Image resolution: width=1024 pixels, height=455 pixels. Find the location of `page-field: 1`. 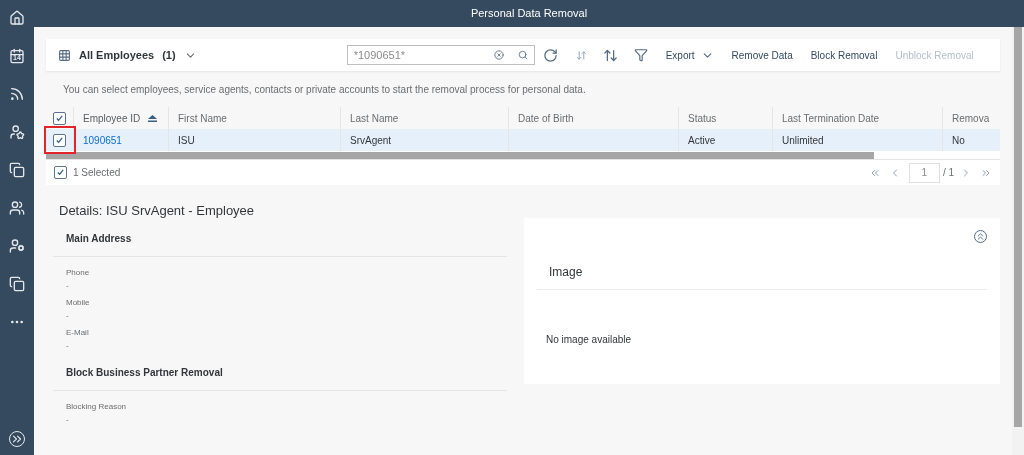

page-field: 1 is located at coordinates (924, 172).